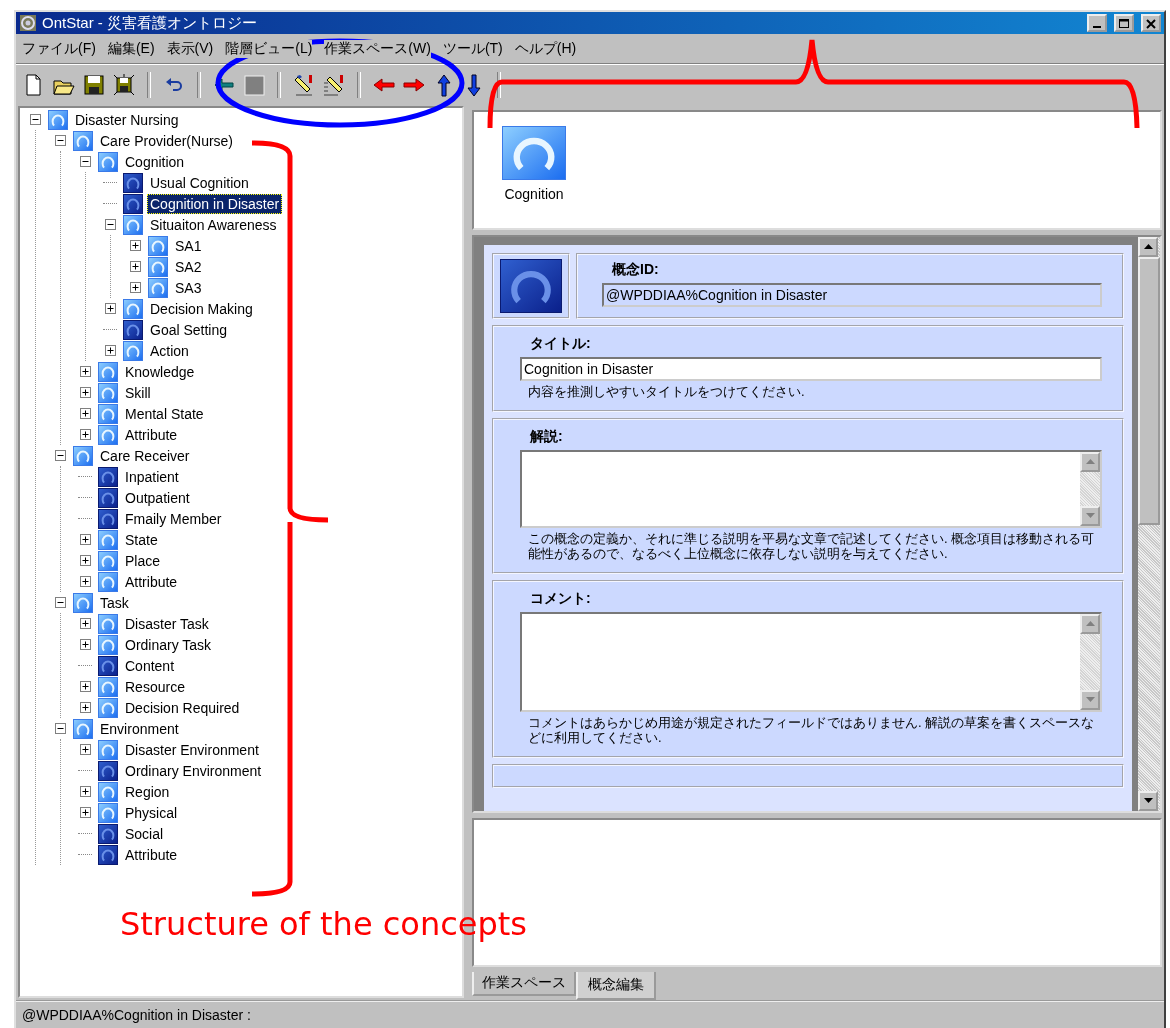 The image size is (1170, 1028). What do you see at coordinates (127, 119) in the screenshot?
I see `tree-item: Disaster Nursing` at bounding box center [127, 119].